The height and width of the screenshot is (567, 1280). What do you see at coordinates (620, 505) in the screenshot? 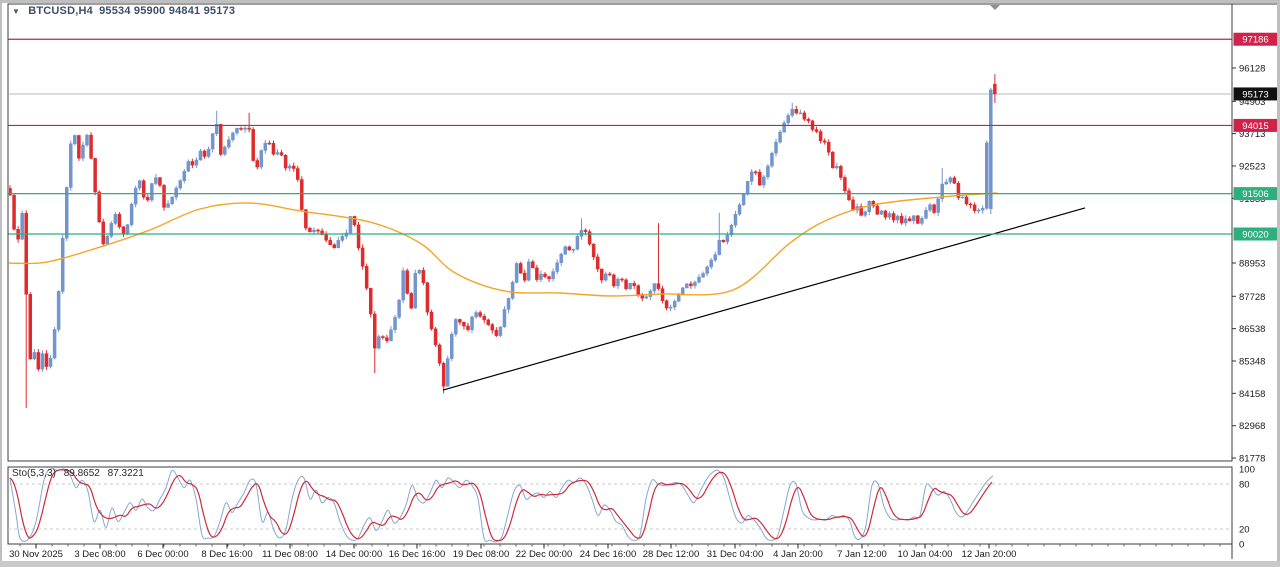
I see `stochastic-plot` at bounding box center [620, 505].